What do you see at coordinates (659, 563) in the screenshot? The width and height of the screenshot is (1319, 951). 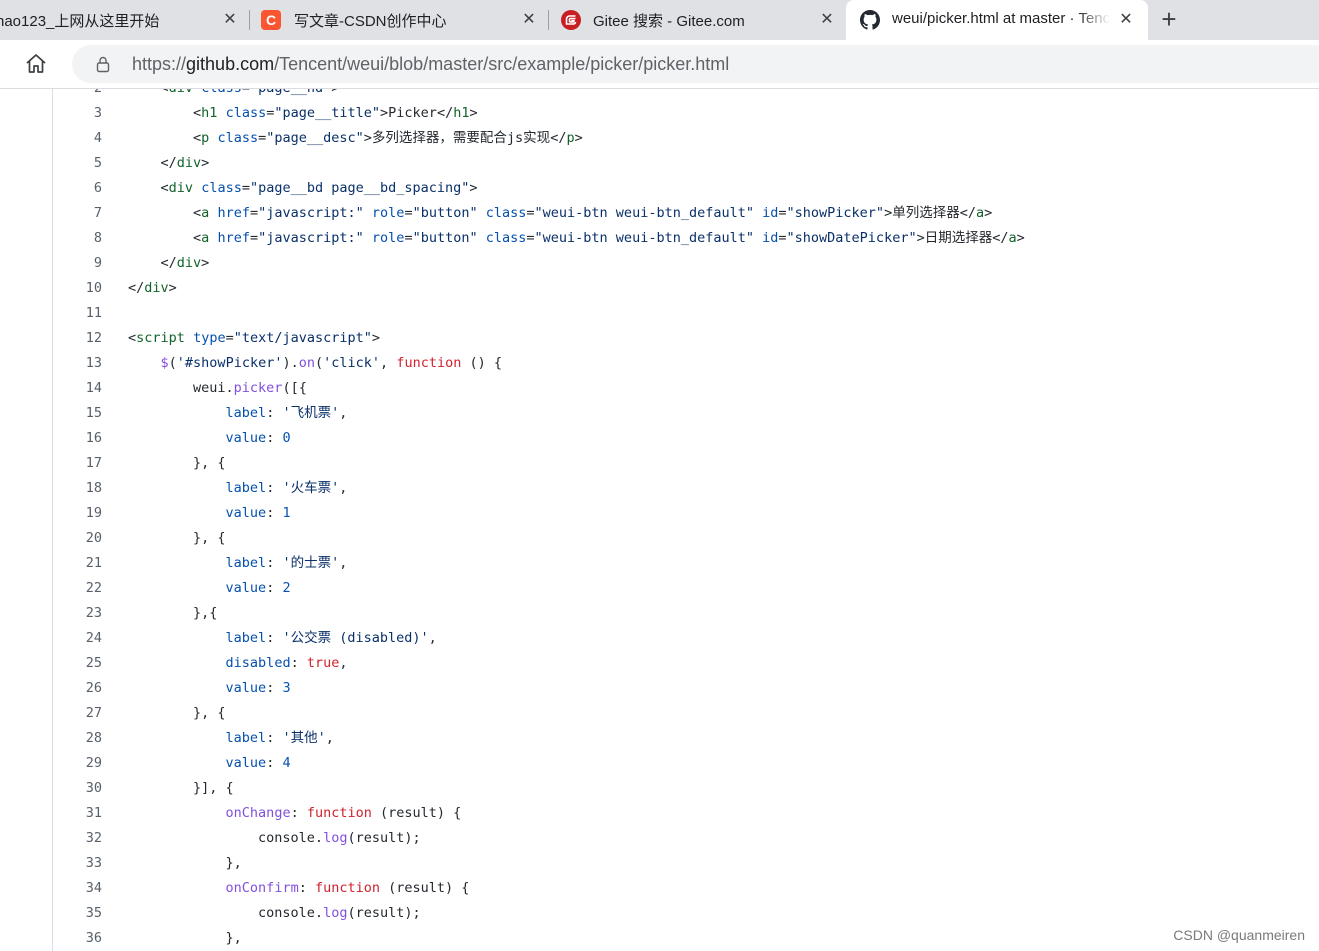 I see `code-line: 21 label: '的士票',` at bounding box center [659, 563].